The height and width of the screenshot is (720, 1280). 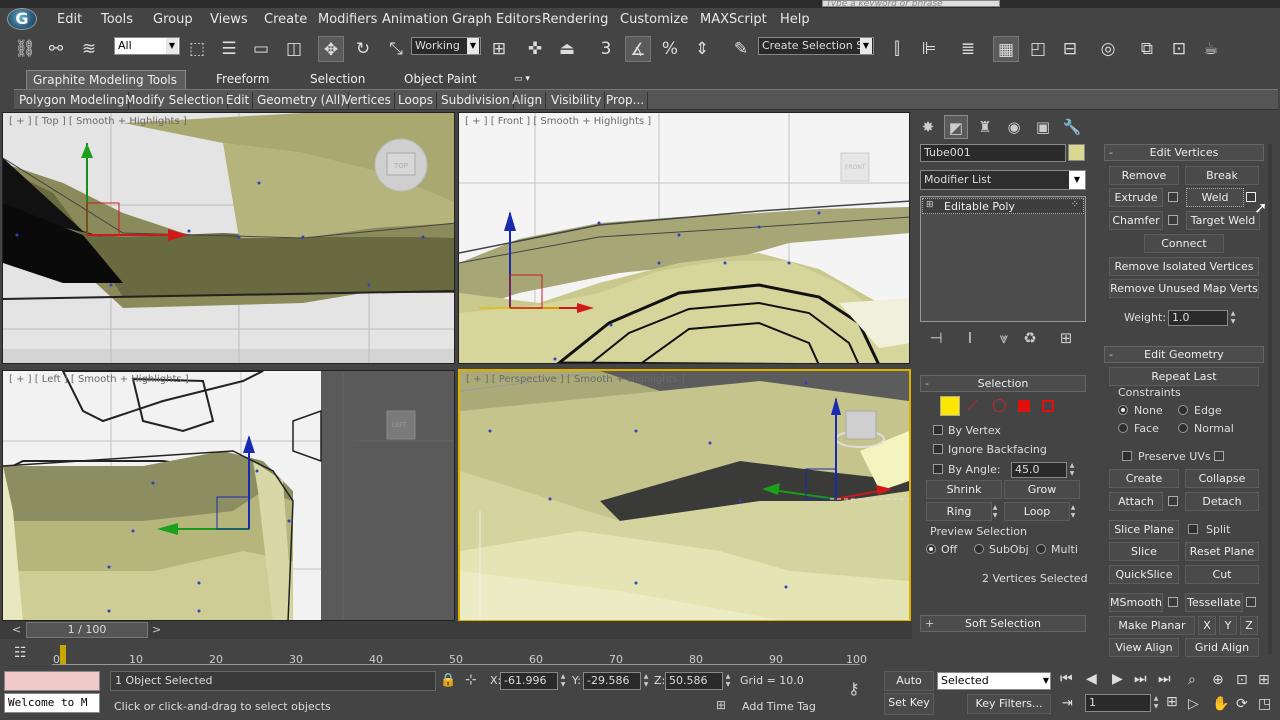 What do you see at coordinates (728, 681) in the screenshot?
I see `z-coord-spinner: ▲ ▼` at bounding box center [728, 681].